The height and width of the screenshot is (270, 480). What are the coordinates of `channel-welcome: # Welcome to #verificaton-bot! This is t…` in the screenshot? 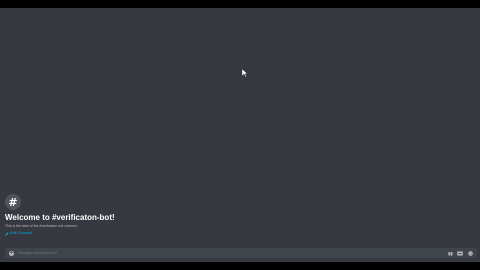 It's located at (155, 215).